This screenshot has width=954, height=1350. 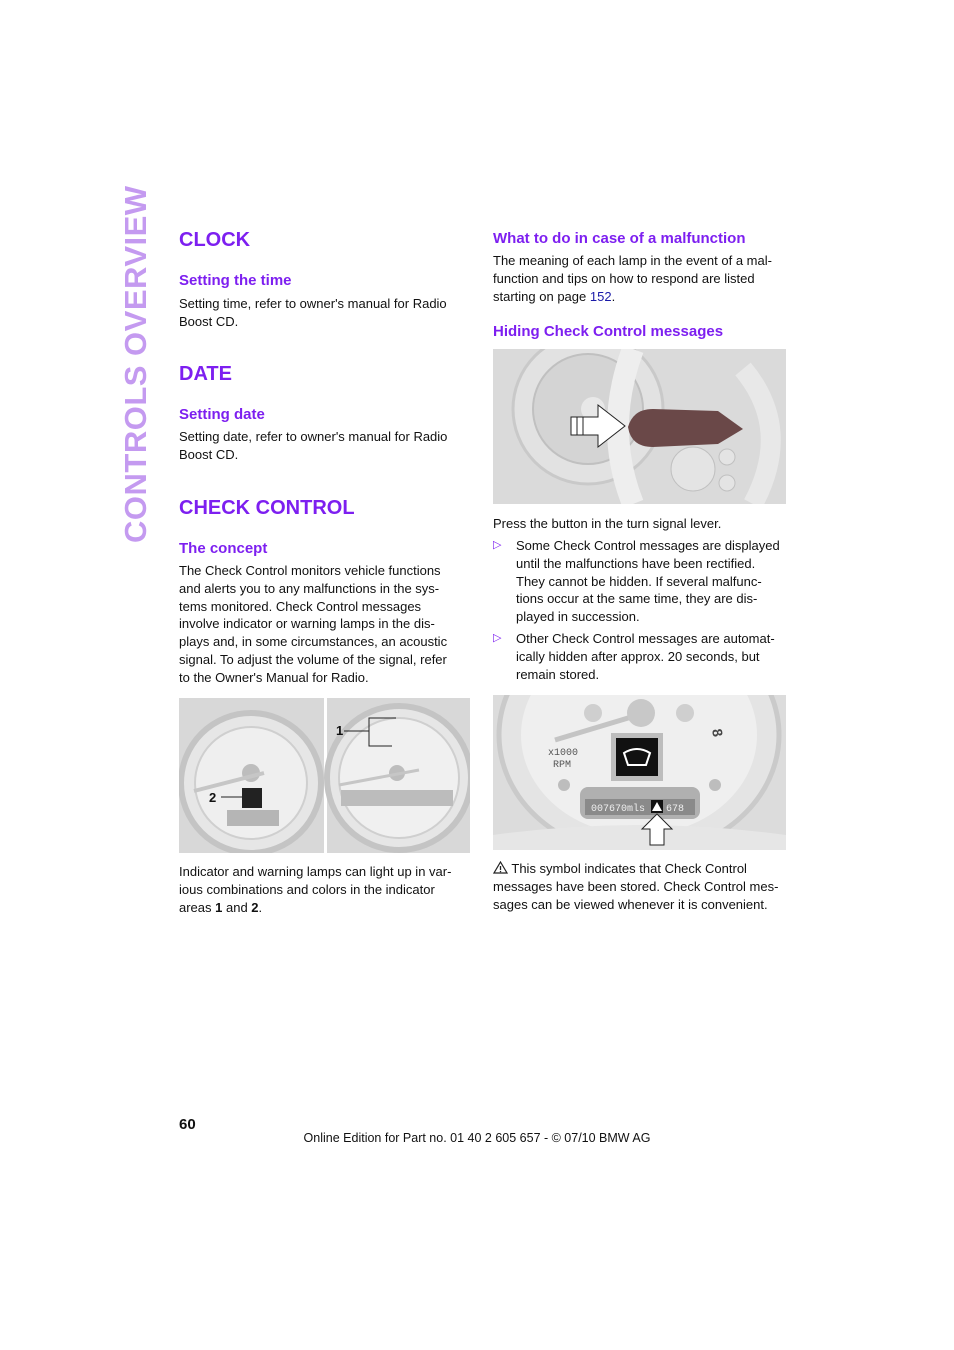 I want to click on text: and, so click(x=237, y=907).